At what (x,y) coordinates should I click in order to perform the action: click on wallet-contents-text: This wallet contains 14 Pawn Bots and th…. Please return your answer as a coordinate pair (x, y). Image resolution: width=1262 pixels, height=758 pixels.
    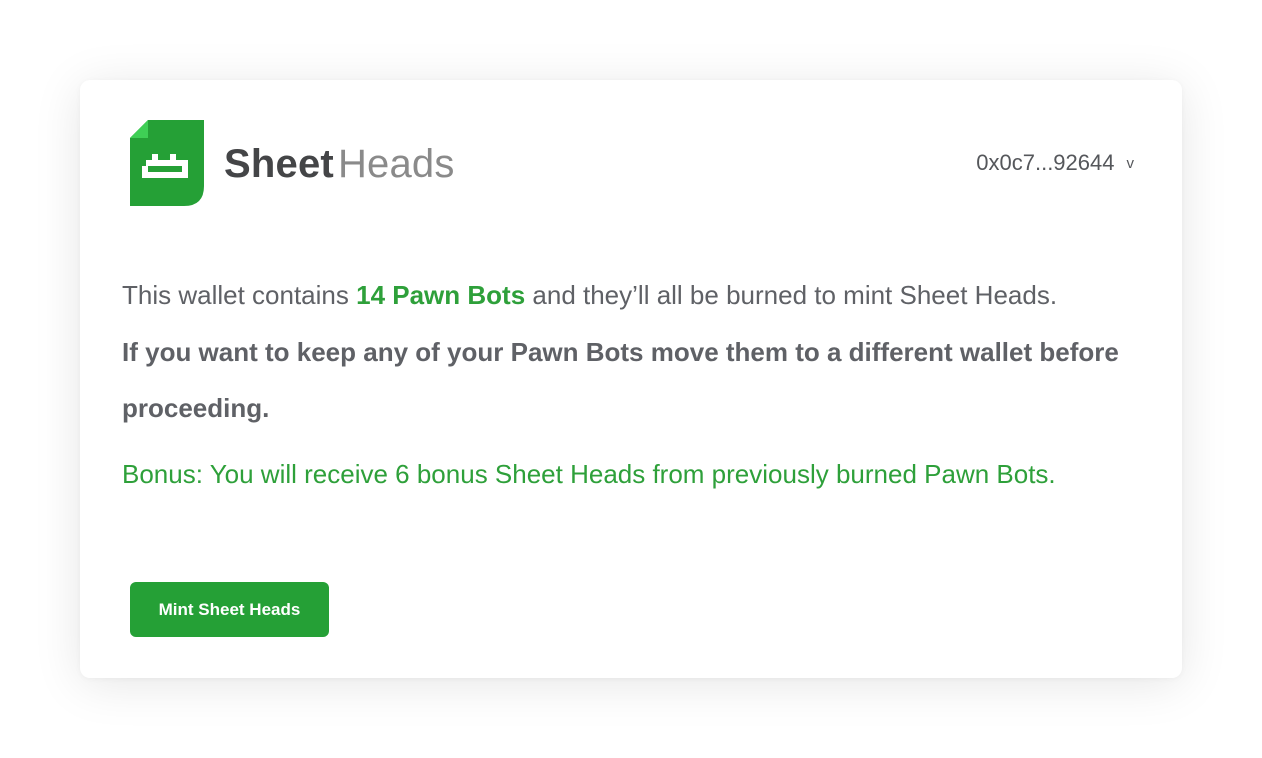
    Looking at the image, I should click on (637, 295).